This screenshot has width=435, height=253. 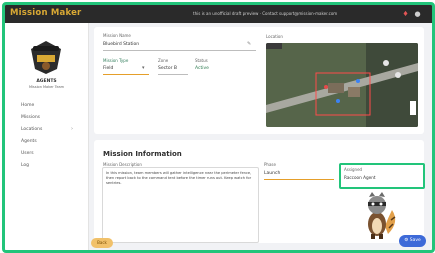 I want to click on back-button: Back, so click(x=102, y=243).